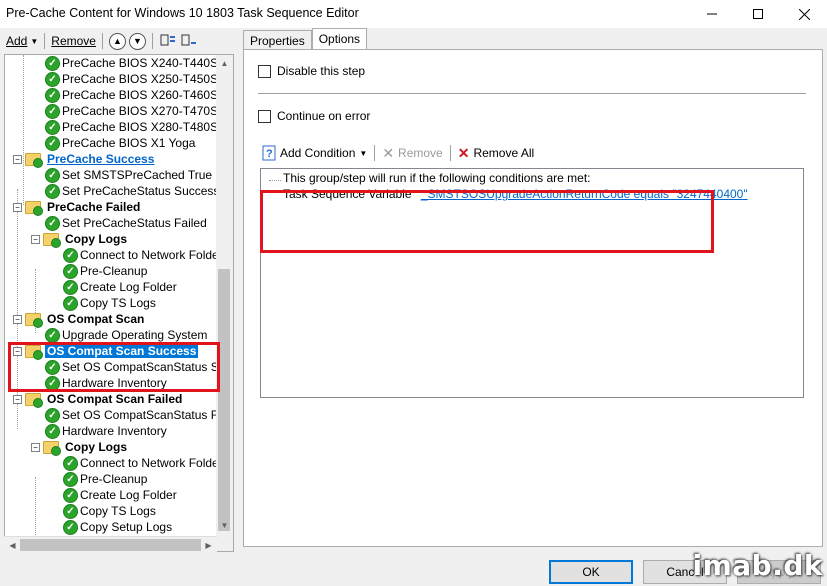 The width and height of the screenshot is (827, 586). Describe the element at coordinates (96, 239) in the screenshot. I see `tree-group-label: Copy Logs` at that location.